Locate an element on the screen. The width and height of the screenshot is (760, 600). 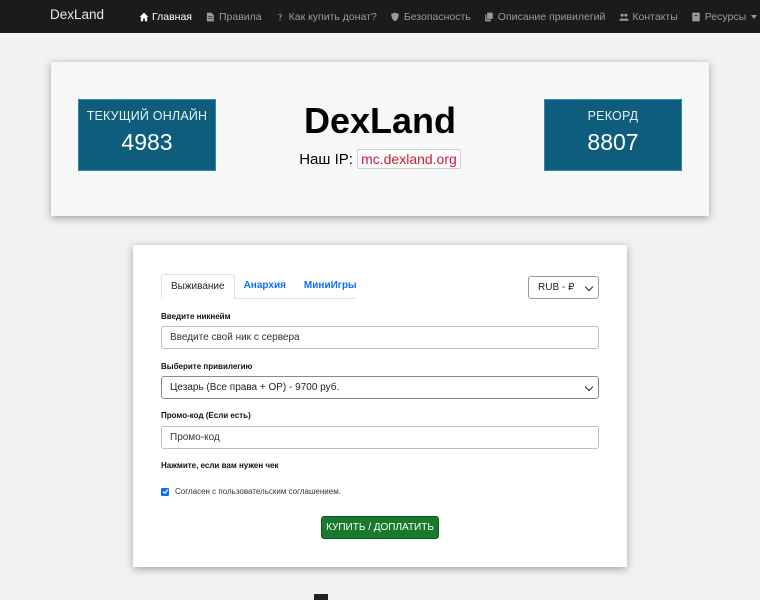
nav-item-label: Контакты is located at coordinates (655, 16).